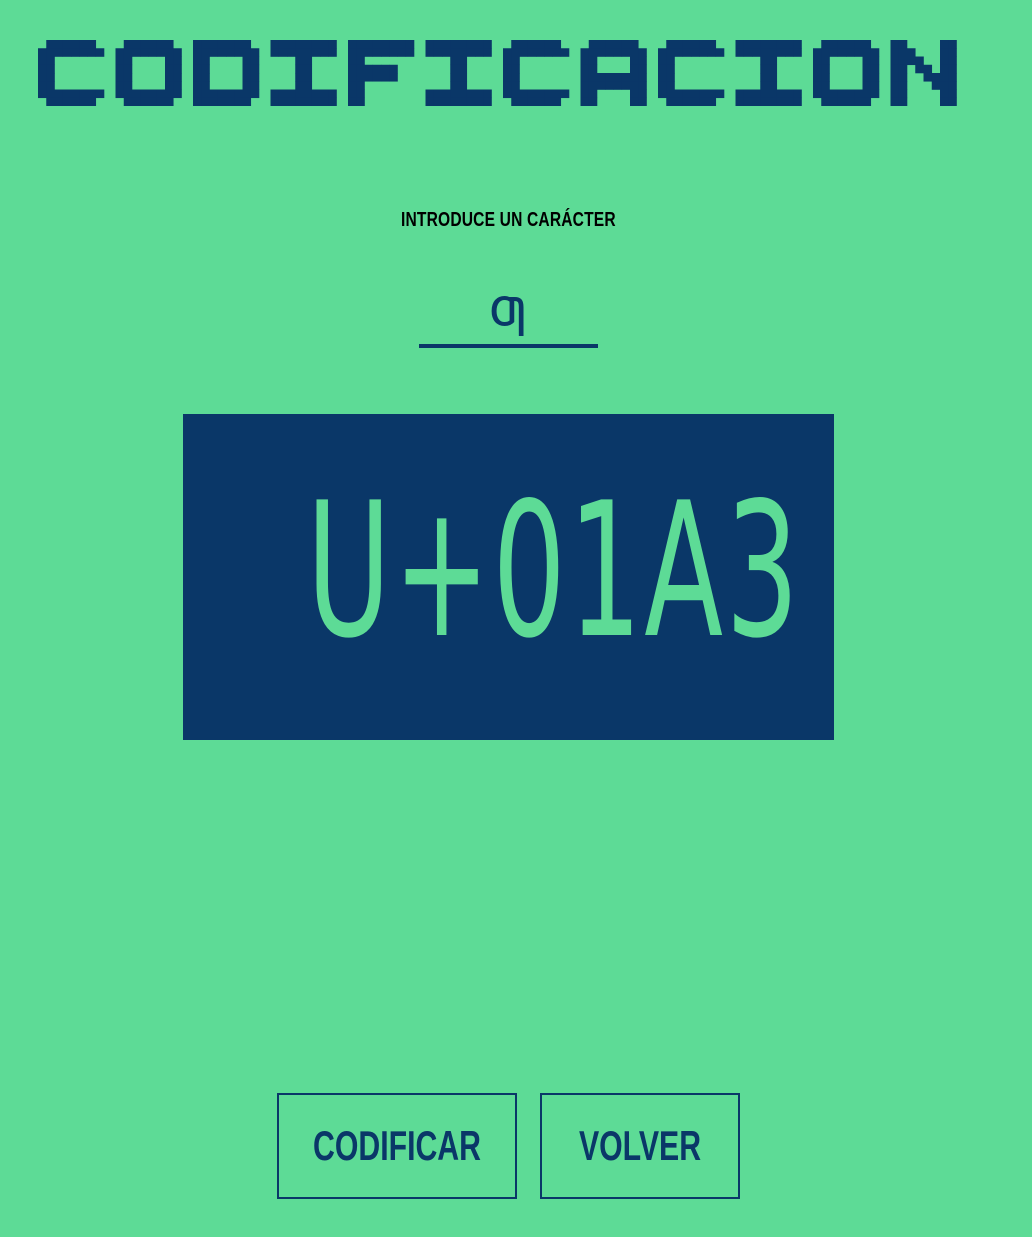 This screenshot has height=1237, width=1032. What do you see at coordinates (397, 1146) in the screenshot?
I see `encode-button: CODIFICAR` at bounding box center [397, 1146].